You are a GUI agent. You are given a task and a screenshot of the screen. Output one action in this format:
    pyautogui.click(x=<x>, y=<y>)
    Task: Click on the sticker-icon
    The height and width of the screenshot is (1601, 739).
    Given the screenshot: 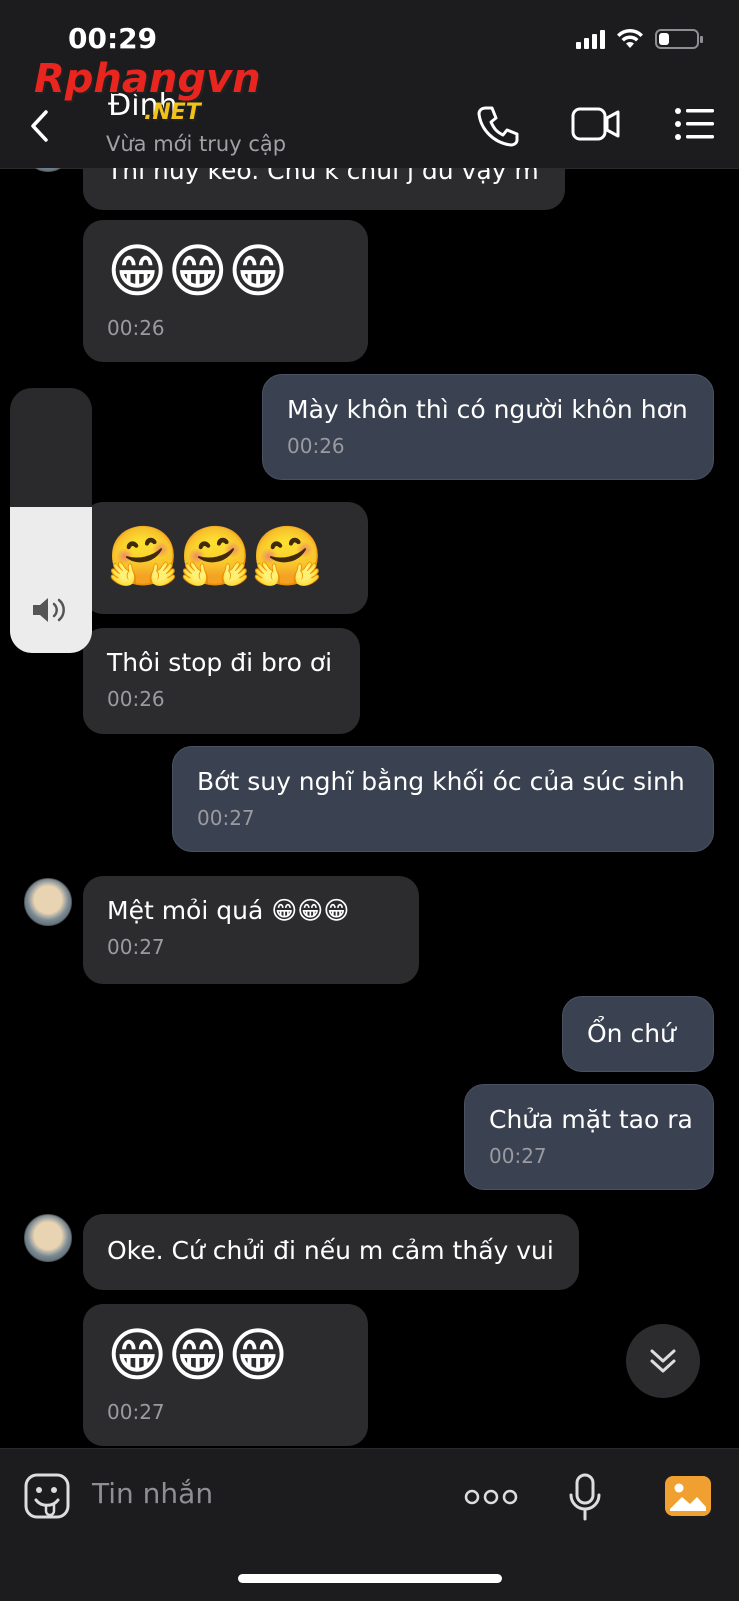 What is the action you would take?
    pyautogui.click(x=47, y=1496)
    